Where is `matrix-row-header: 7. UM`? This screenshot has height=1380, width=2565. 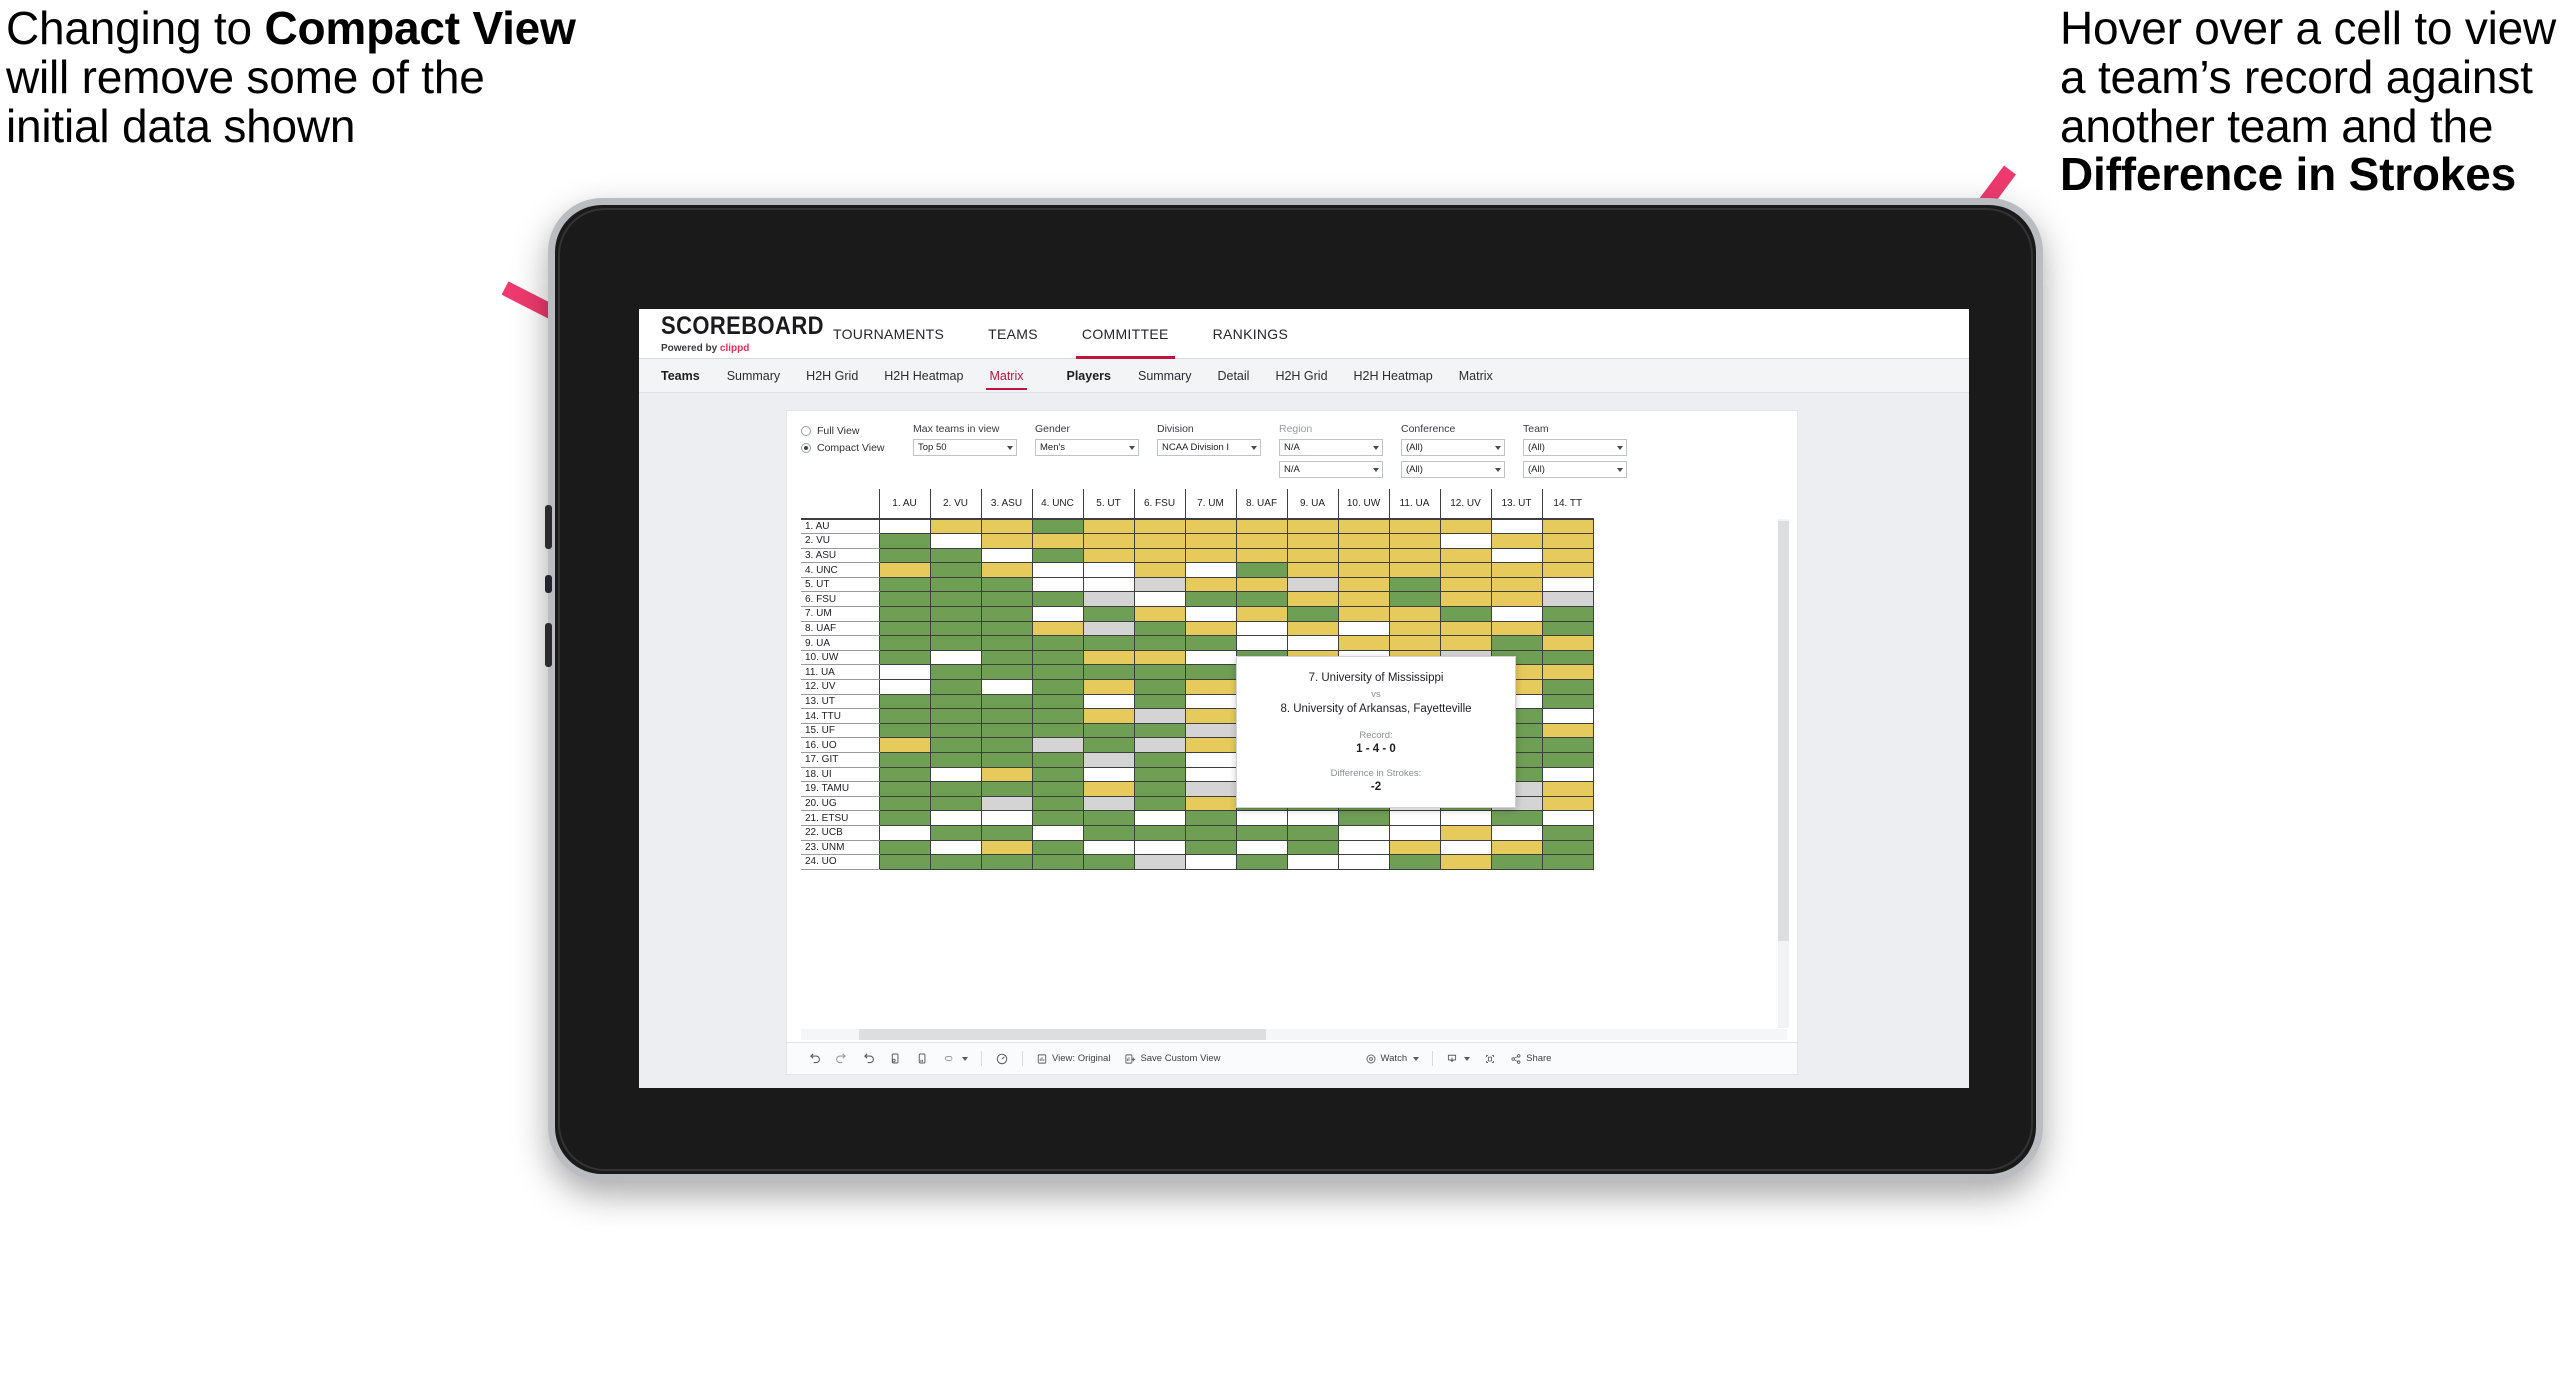
matrix-row-header: 7. UM is located at coordinates (840, 614).